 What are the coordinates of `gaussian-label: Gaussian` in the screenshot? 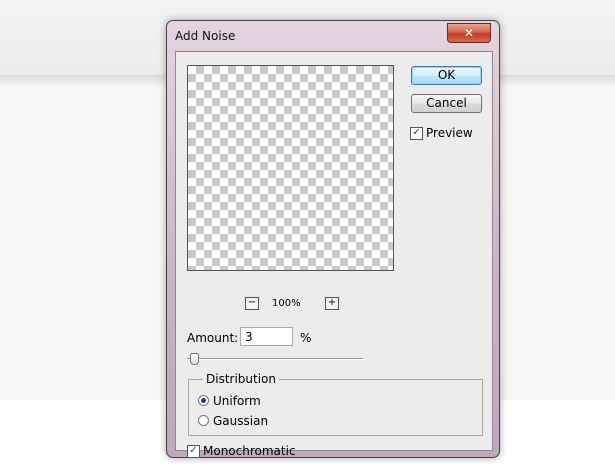 It's located at (240, 421).